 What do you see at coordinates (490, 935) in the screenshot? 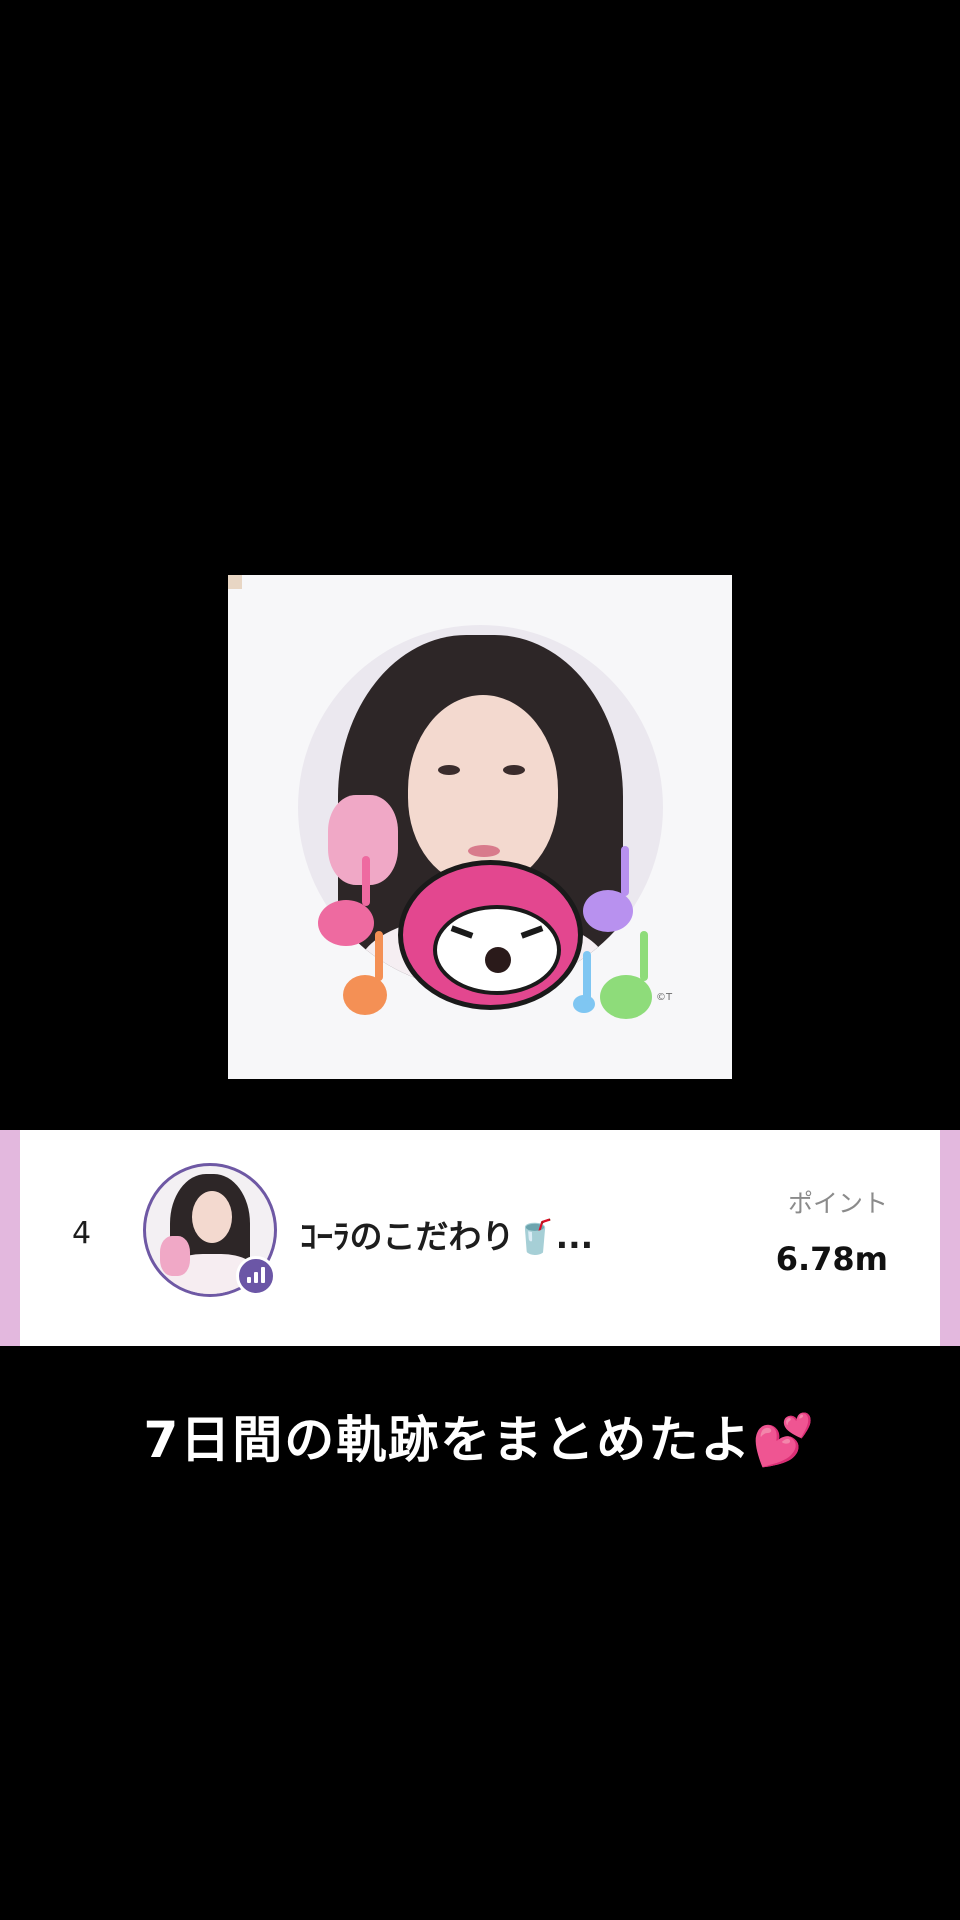
I see `mascot-character` at bounding box center [490, 935].